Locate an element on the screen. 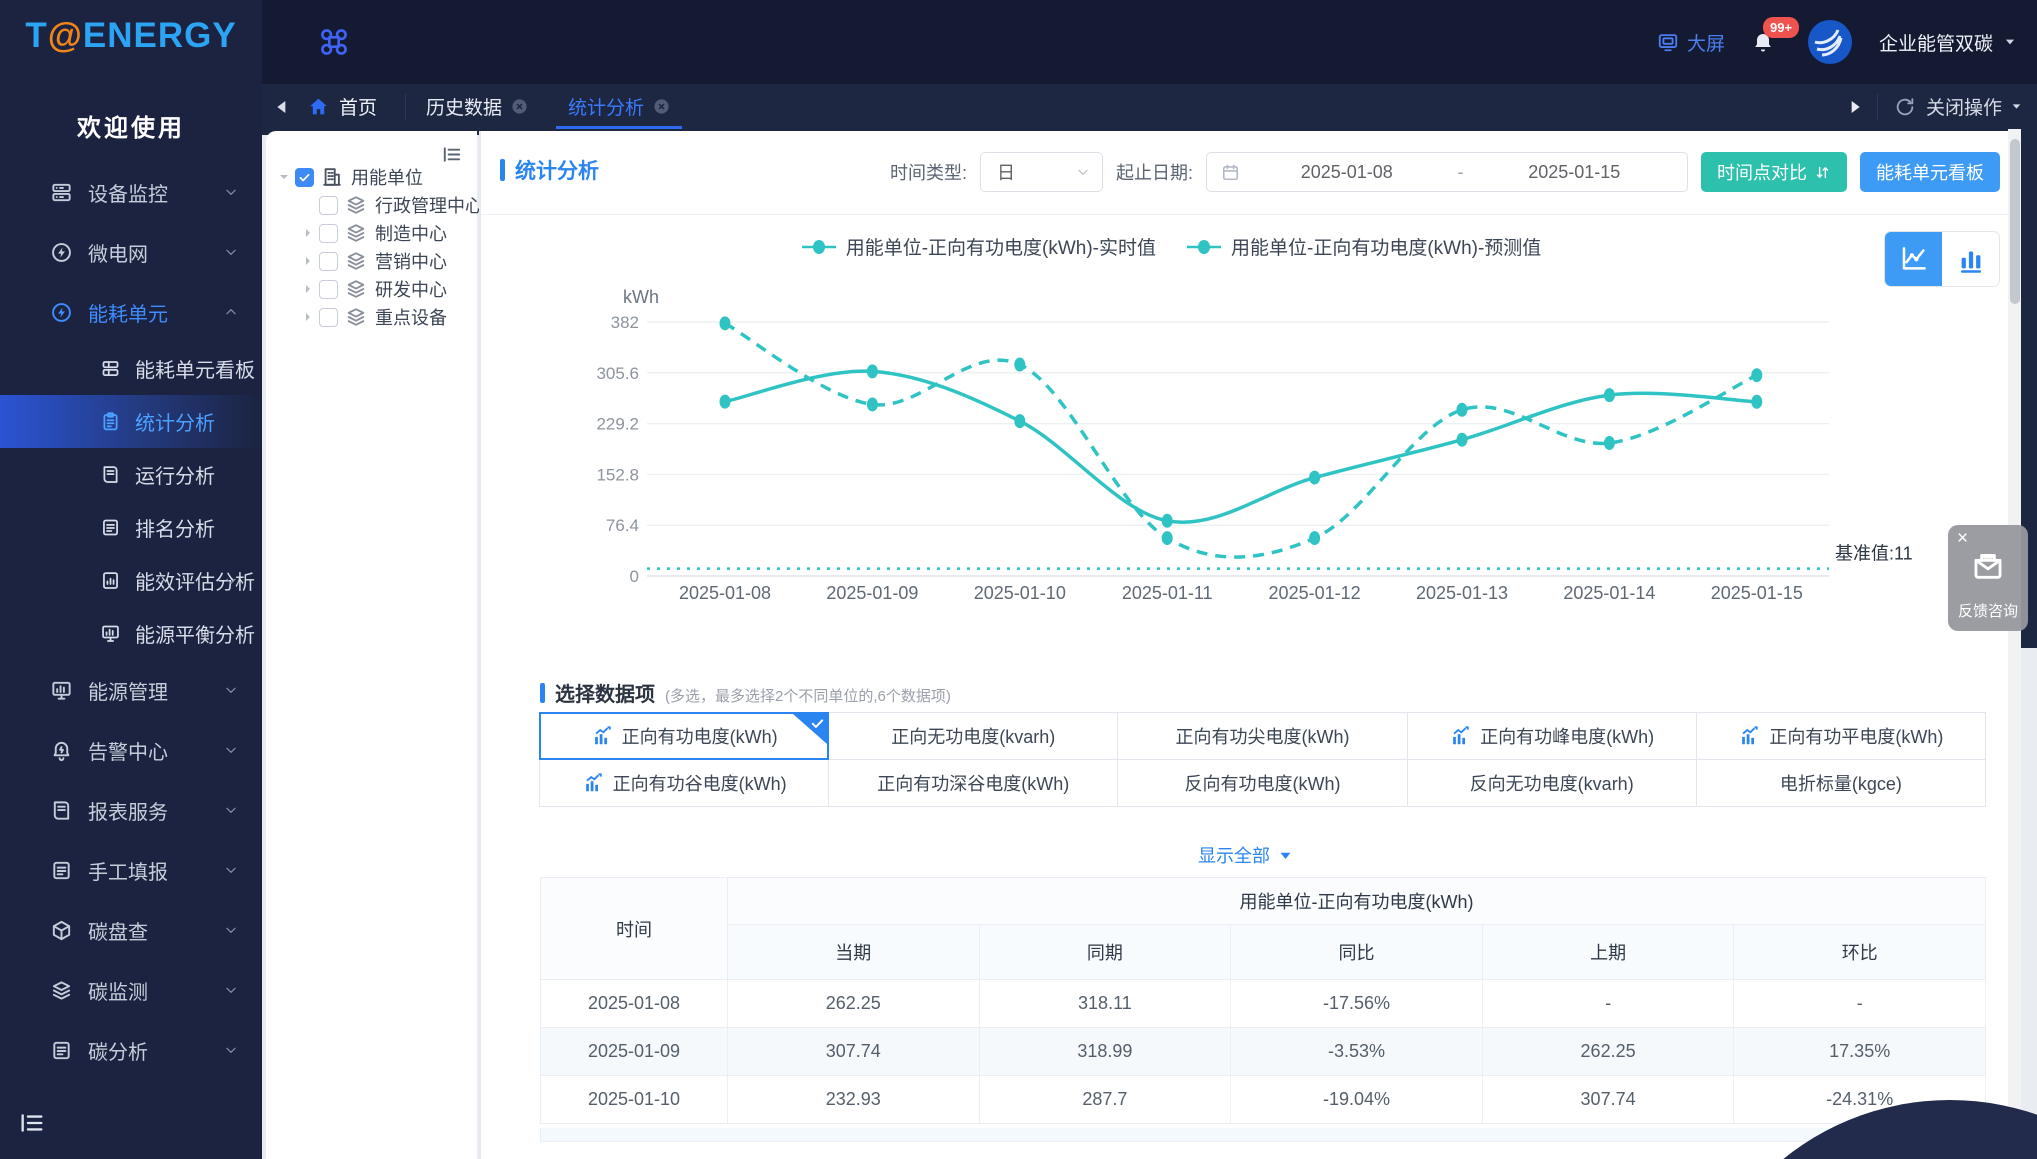 The image size is (2037, 1159). scrollbar-thumb is located at coordinates (2014, 221).